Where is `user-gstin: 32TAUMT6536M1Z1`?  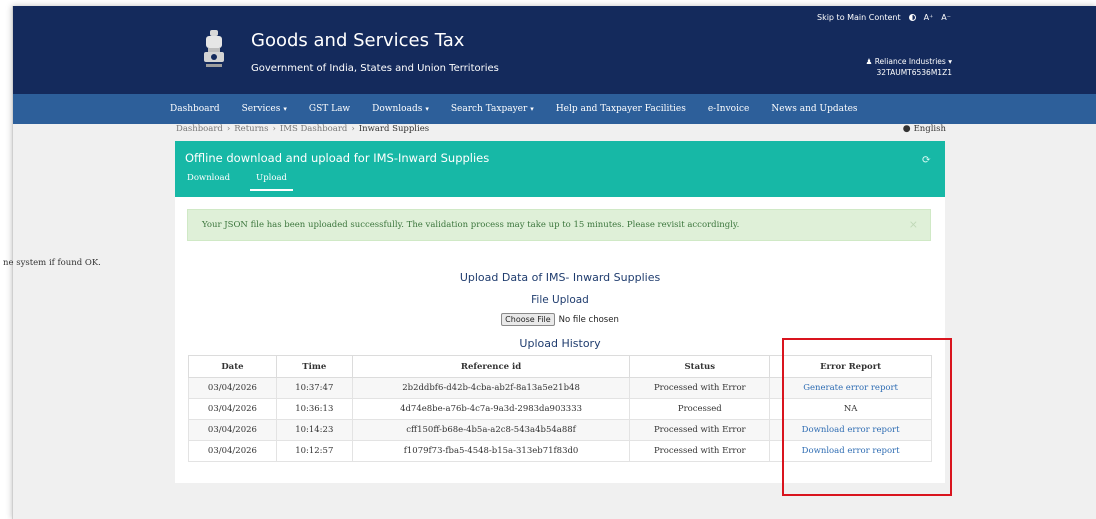
user-gstin: 32TAUMT6536M1Z1 is located at coordinates (914, 72).